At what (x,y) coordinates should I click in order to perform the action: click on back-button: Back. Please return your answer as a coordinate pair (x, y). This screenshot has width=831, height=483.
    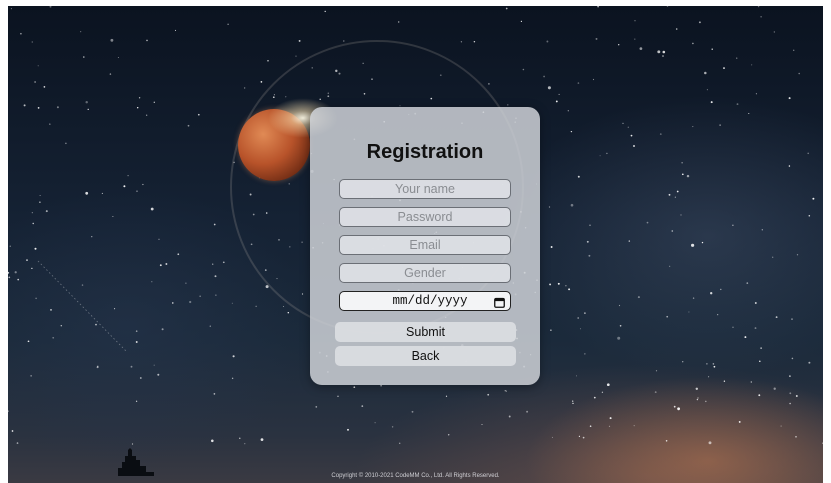
    Looking at the image, I should click on (425, 356).